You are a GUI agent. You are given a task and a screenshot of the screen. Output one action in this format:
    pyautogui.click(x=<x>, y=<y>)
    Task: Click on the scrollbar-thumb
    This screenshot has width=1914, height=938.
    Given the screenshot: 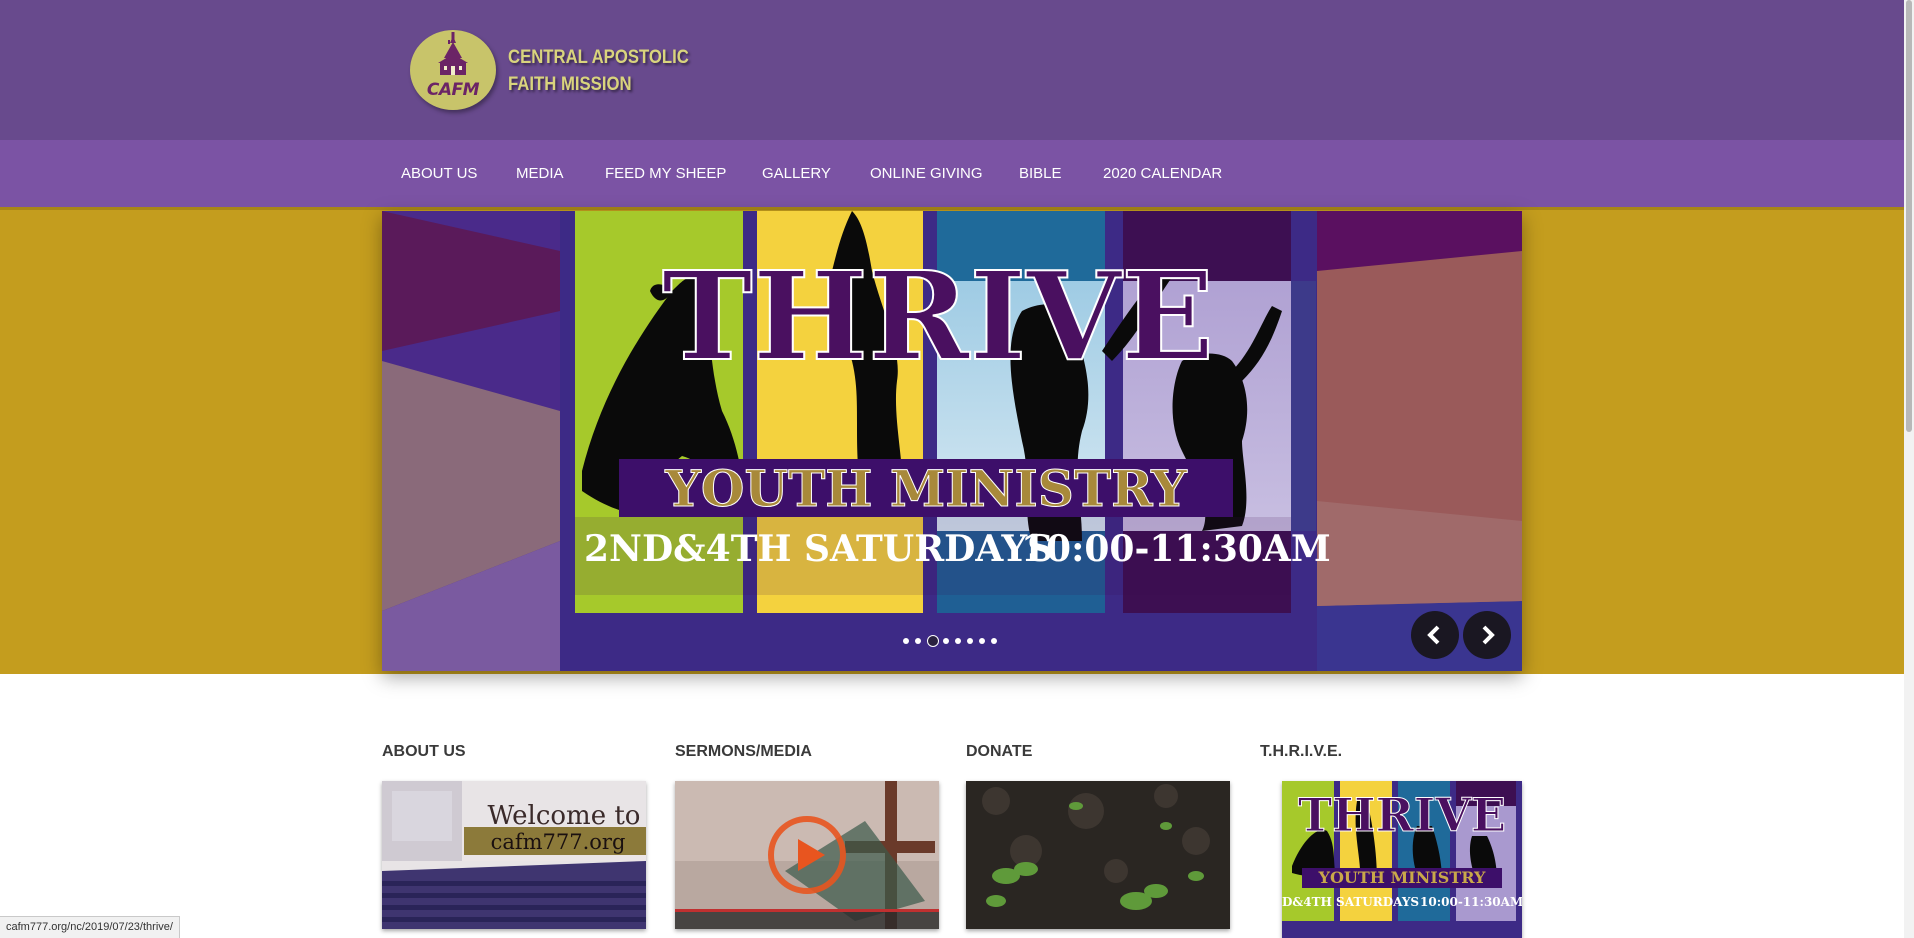 What is the action you would take?
    pyautogui.click(x=1909, y=216)
    